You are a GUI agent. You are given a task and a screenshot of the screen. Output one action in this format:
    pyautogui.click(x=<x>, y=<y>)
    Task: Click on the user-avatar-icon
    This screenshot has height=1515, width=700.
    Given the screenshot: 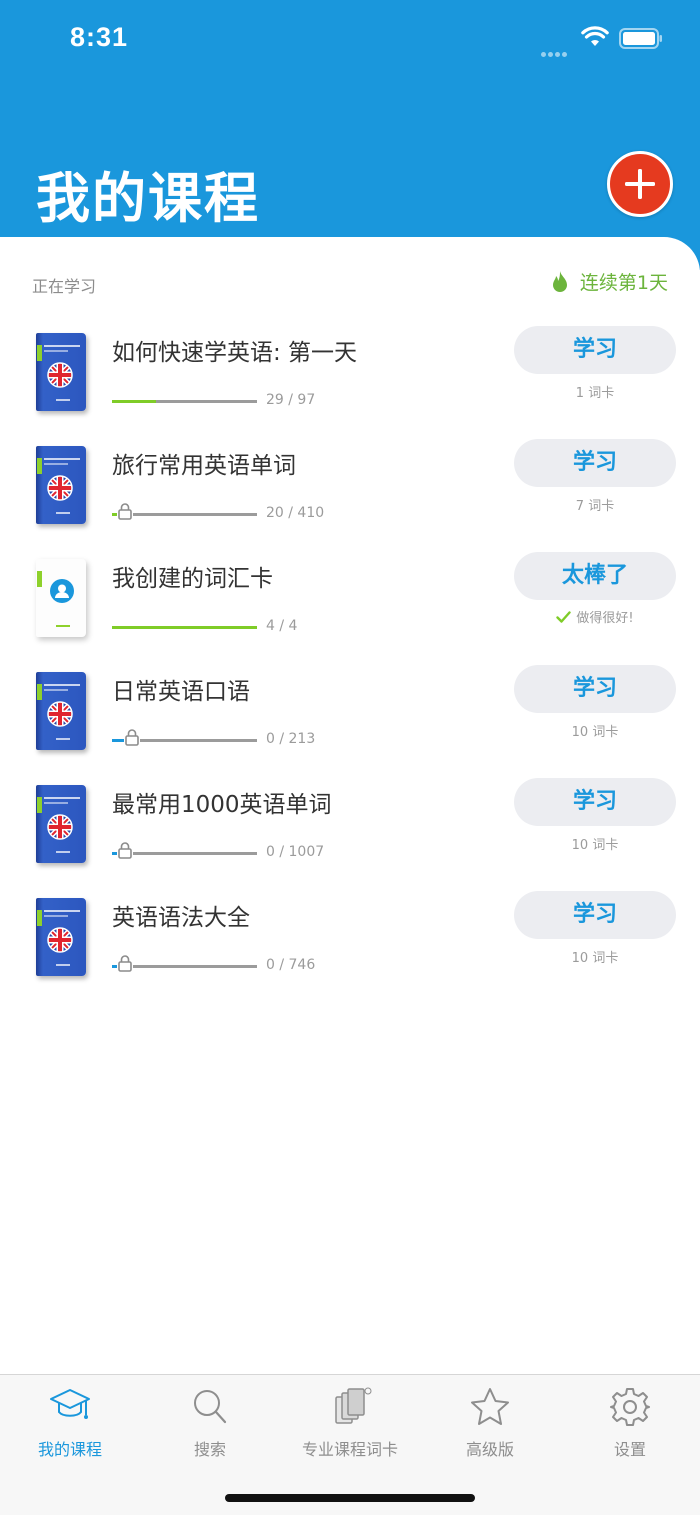 What is the action you would take?
    pyautogui.click(x=62, y=591)
    